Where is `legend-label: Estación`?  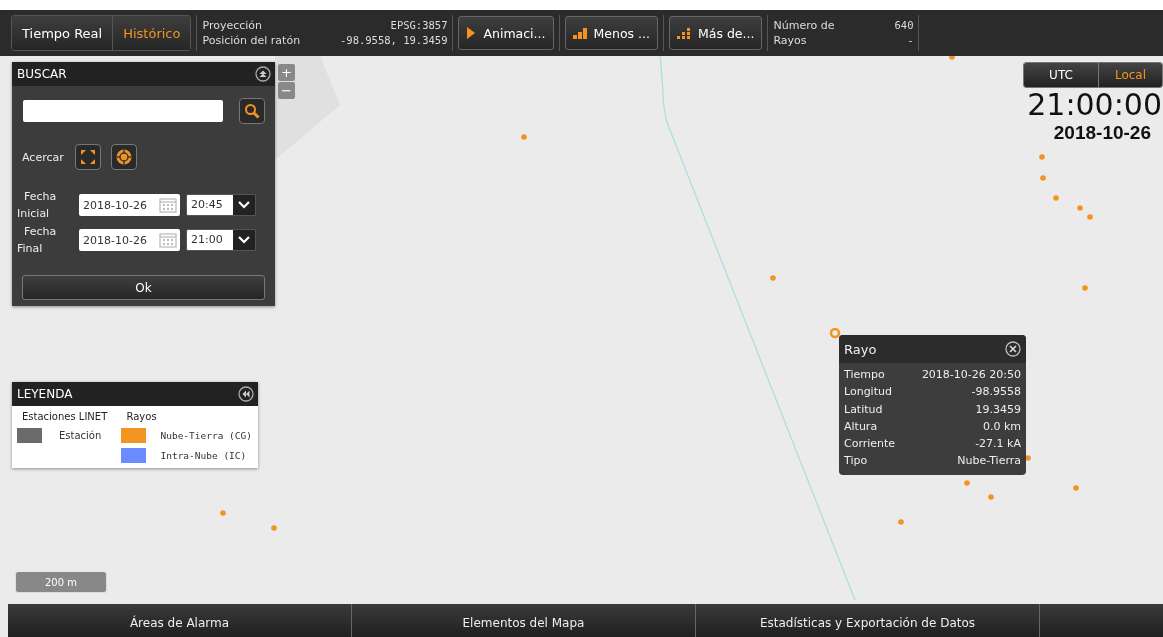 legend-label: Estación is located at coordinates (80, 435).